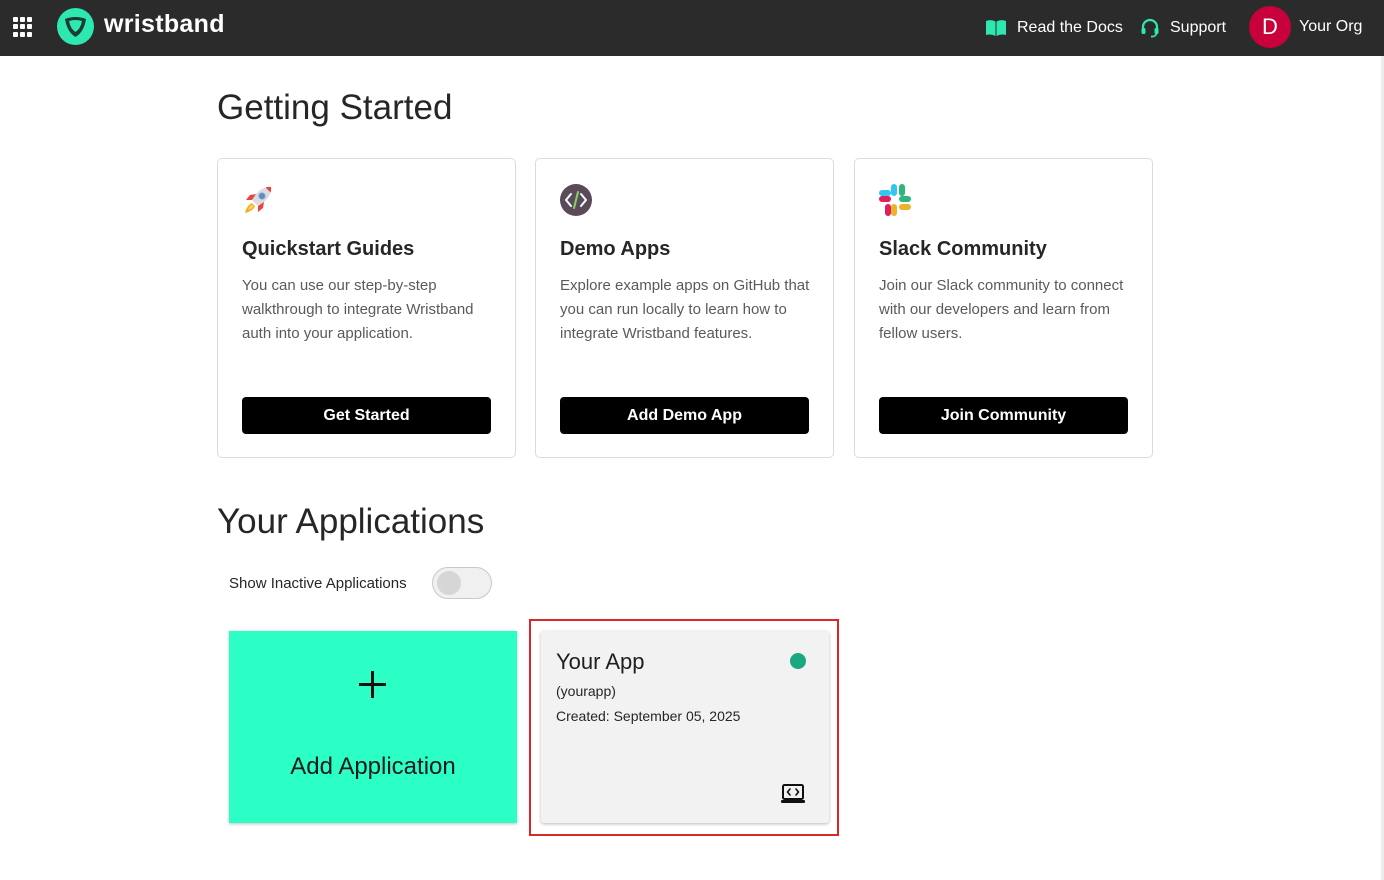  Describe the element at coordinates (684, 415) in the screenshot. I see `add-demo-app-button: Add Demo App` at that location.